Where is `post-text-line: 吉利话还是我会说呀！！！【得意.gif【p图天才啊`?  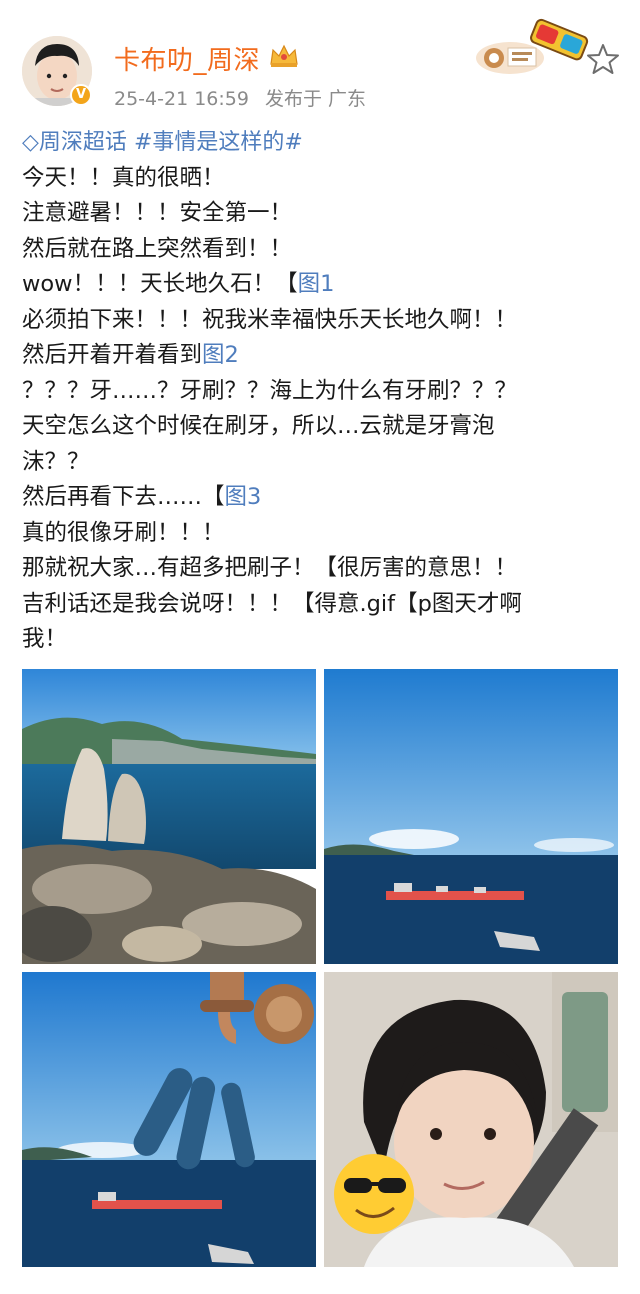
post-text-line: 吉利话还是我会说呀！！！【得意.gif【p图天才啊 is located at coordinates (322, 605).